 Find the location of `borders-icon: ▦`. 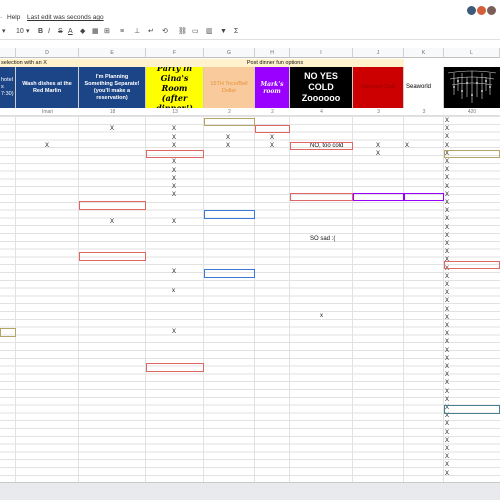

borders-icon: ▦ is located at coordinates (95, 32).